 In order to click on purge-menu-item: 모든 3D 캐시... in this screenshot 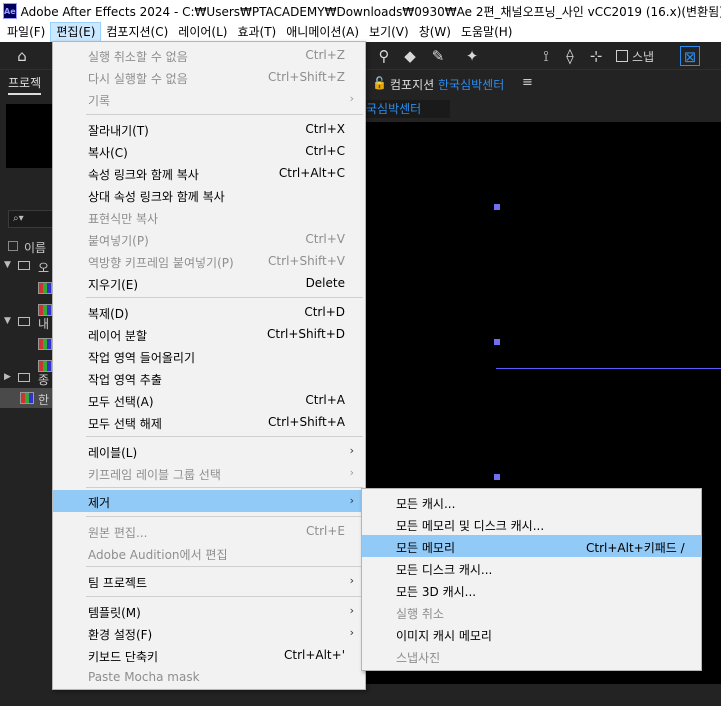, I will do `click(531, 590)`.